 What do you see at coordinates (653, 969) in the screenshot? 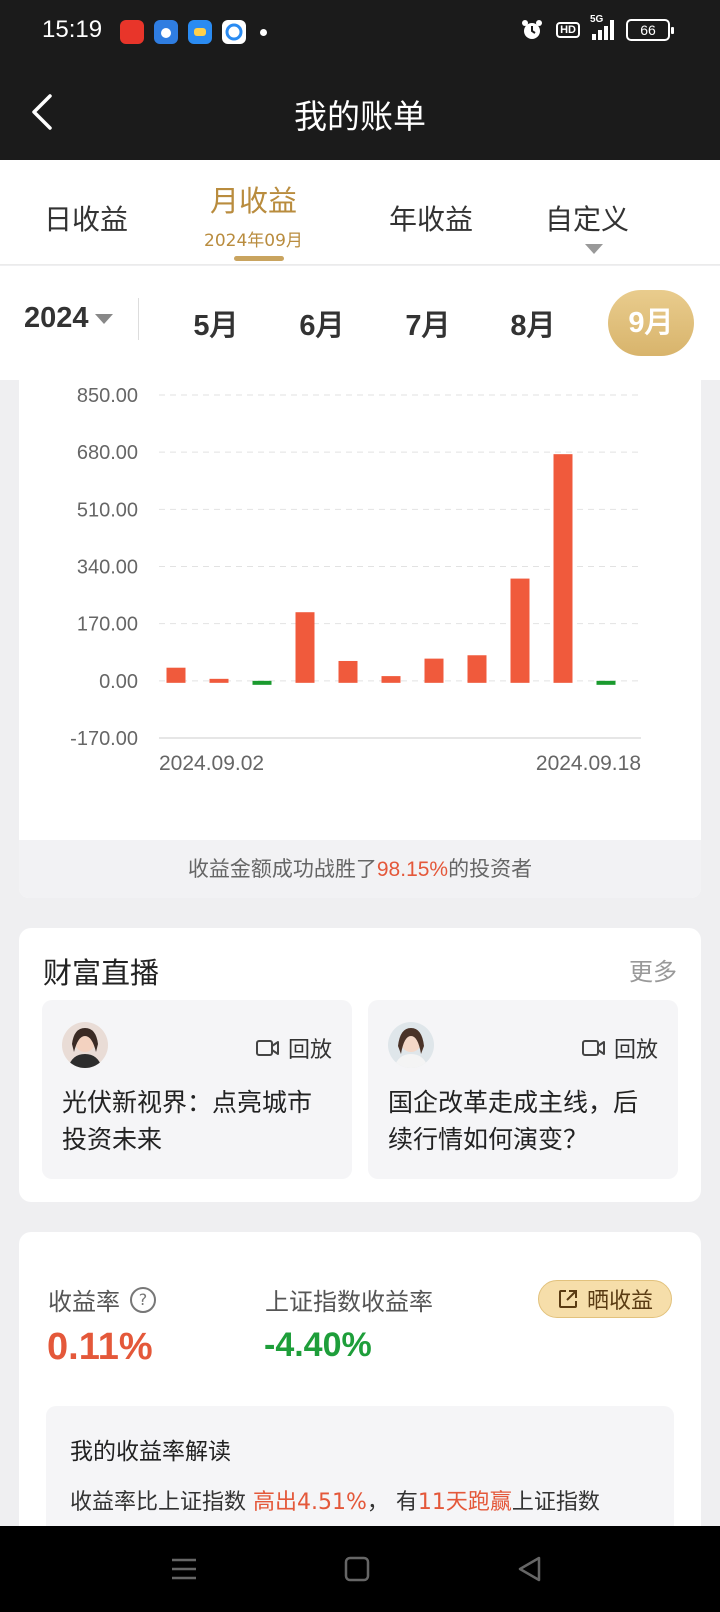
I see `live-more-link: 更多` at bounding box center [653, 969].